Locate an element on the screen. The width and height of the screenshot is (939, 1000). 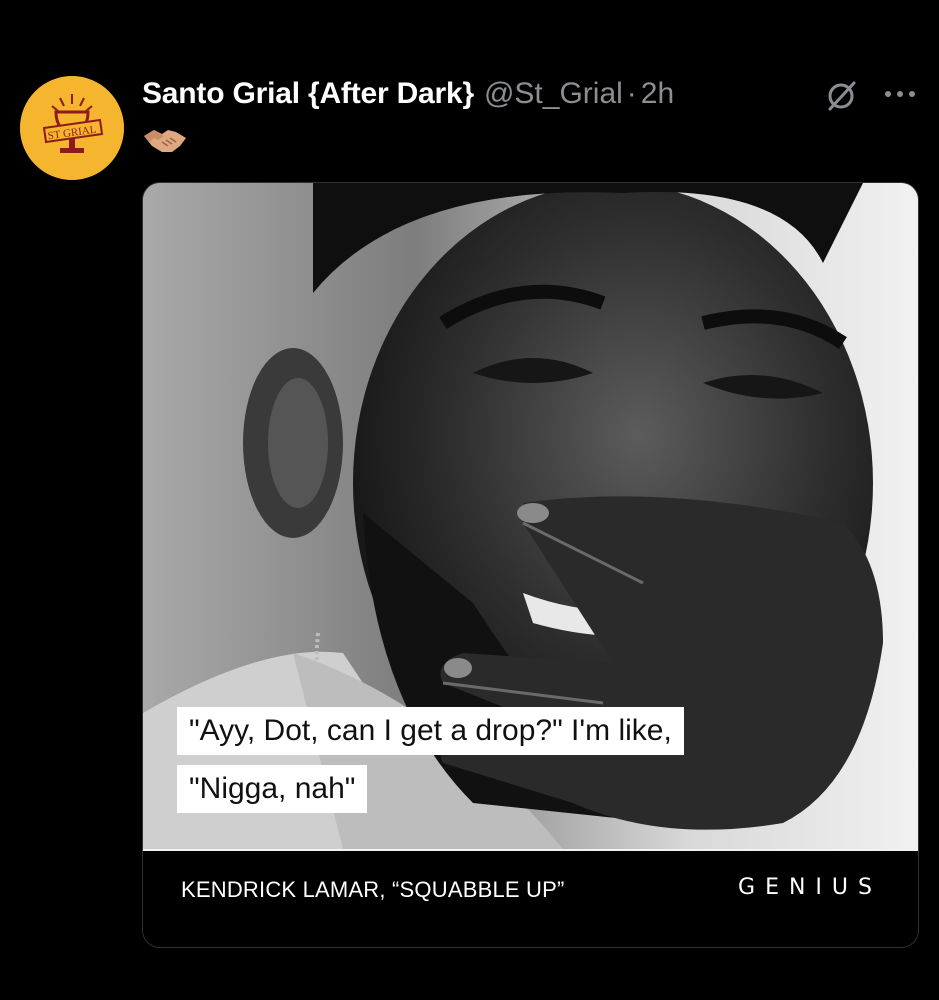
grok-icon is located at coordinates (842, 95).